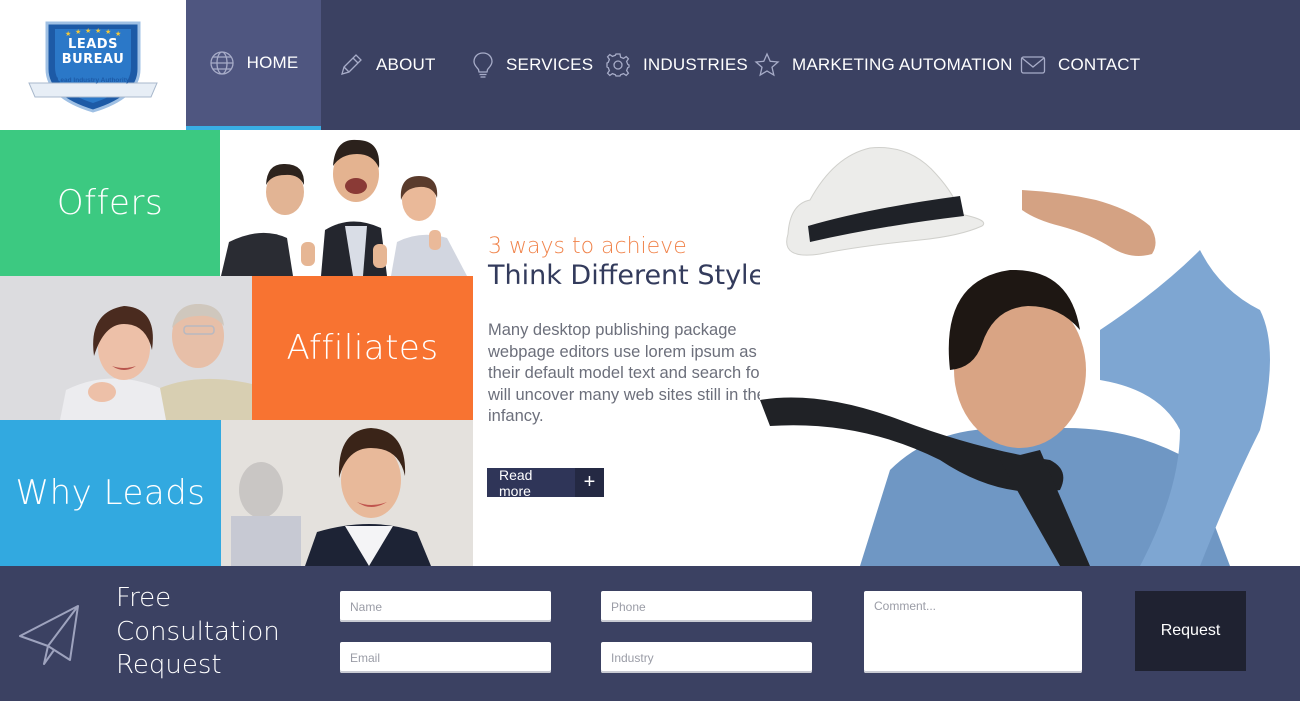 Image resolution: width=1300 pixels, height=701 pixels. I want to click on read-more-button: Read more +, so click(545, 483).